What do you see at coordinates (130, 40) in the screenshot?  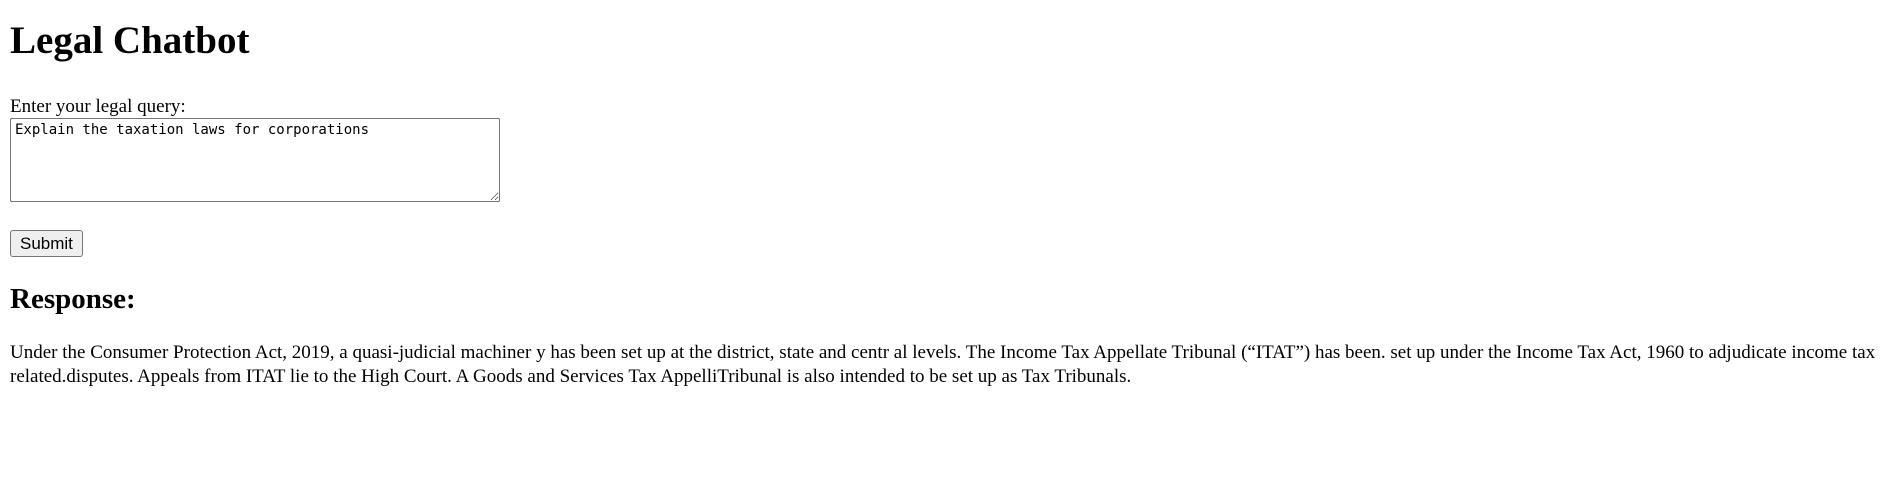 I see `page-title: Legal Chatbot` at bounding box center [130, 40].